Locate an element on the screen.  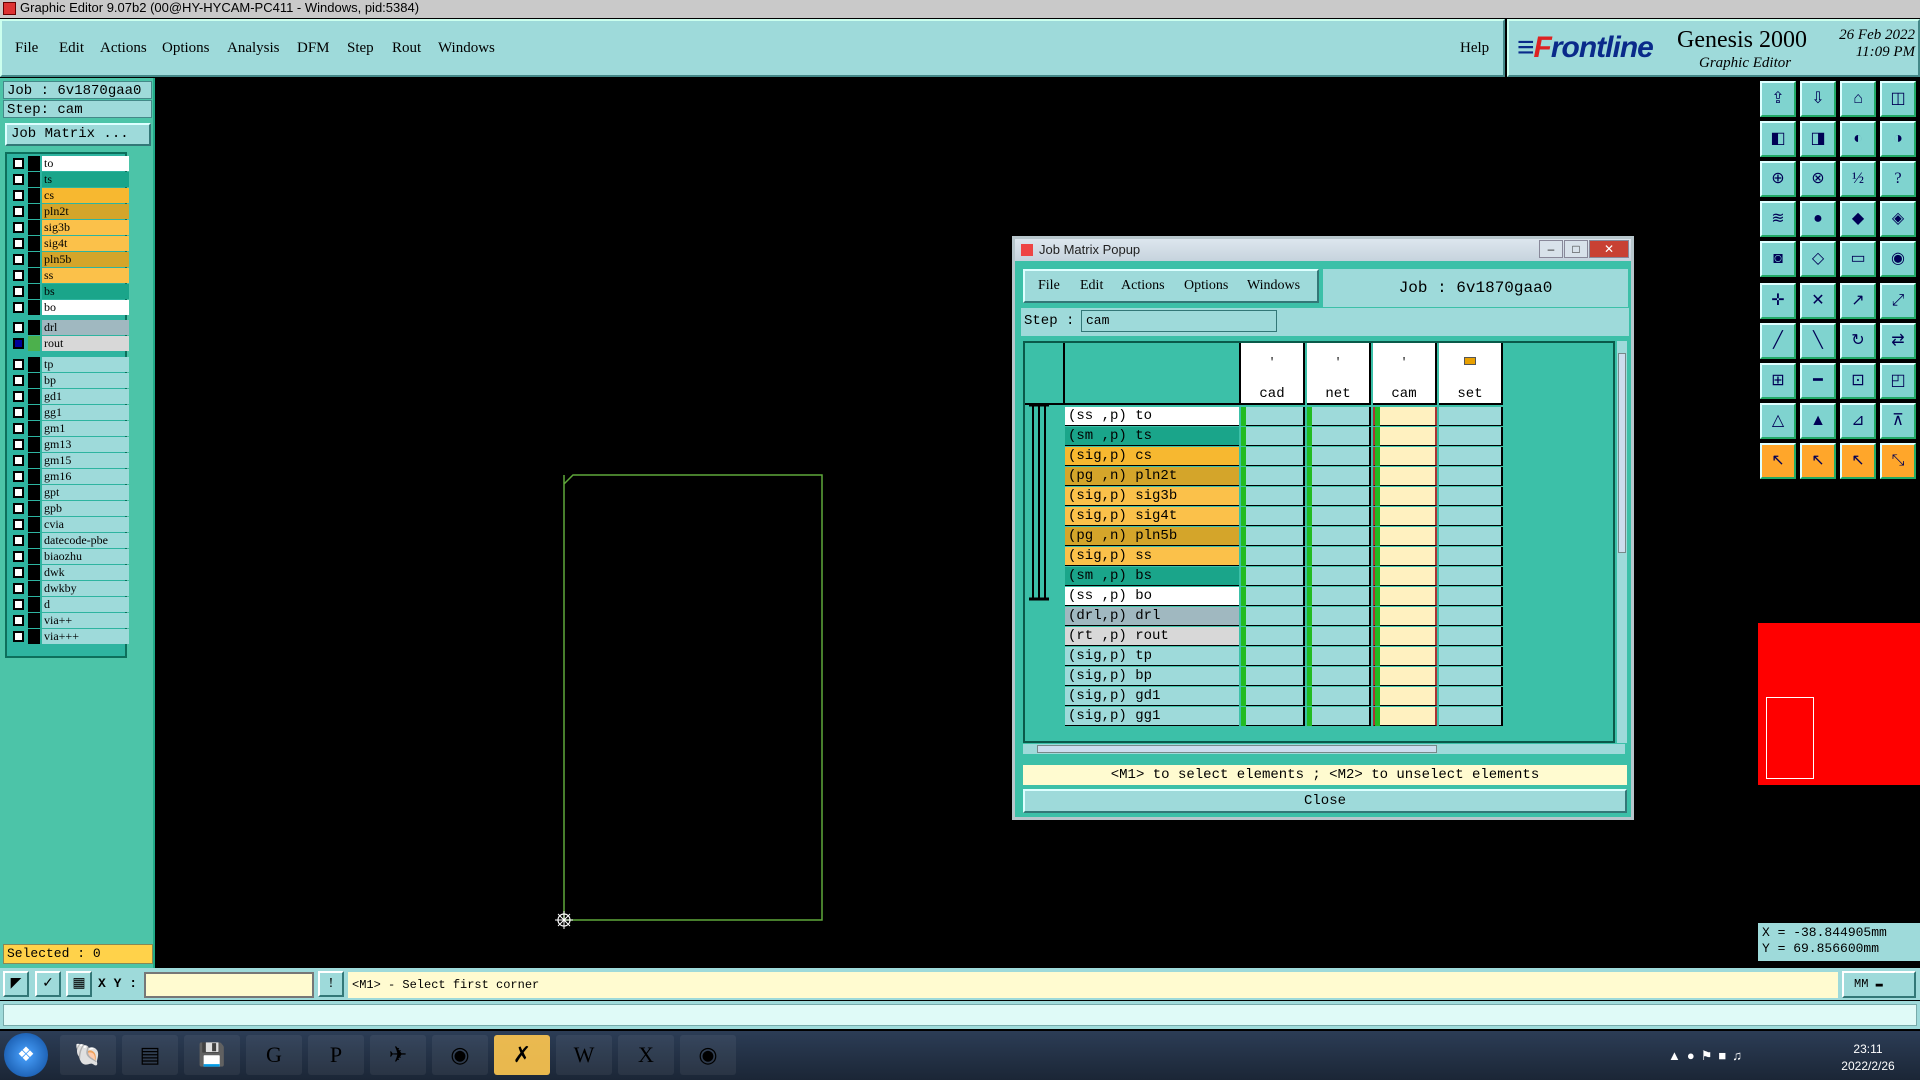
taskbar-browser-icon: ✈ is located at coordinates (398, 1055).